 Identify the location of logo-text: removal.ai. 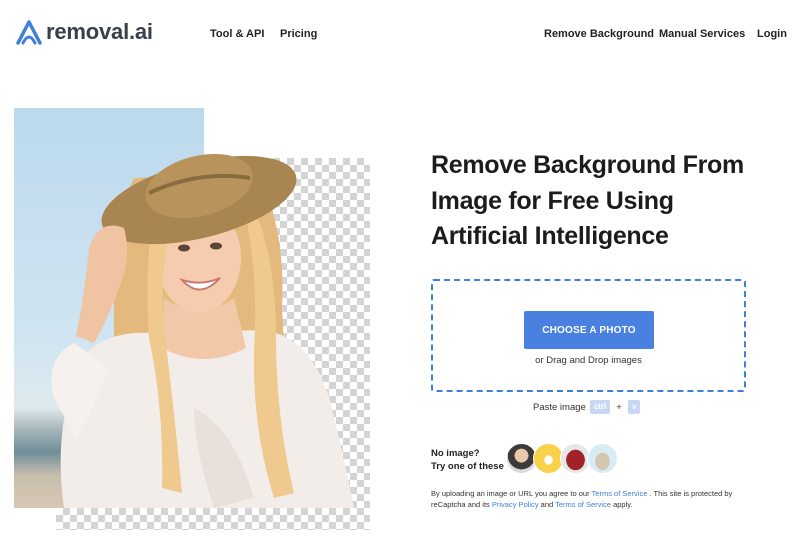
(99, 31).